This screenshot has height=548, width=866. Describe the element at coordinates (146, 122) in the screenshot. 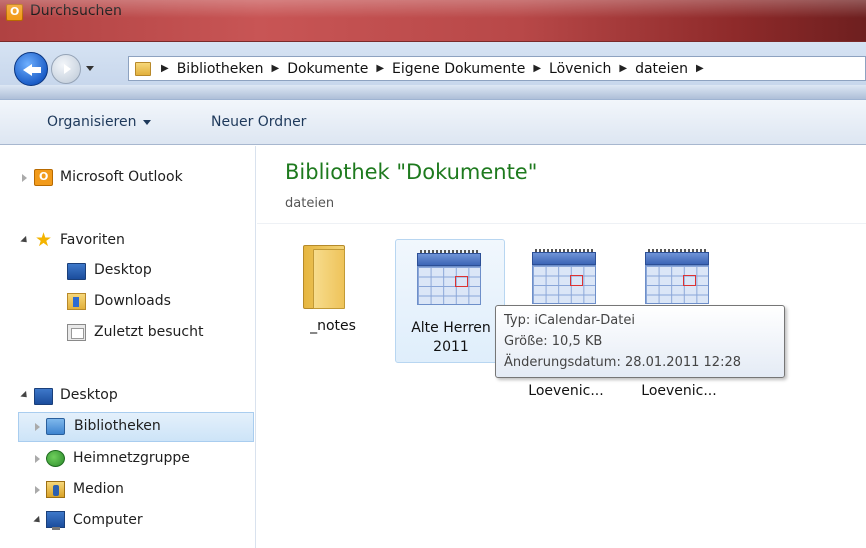

I see `chevron-down-icon` at that location.